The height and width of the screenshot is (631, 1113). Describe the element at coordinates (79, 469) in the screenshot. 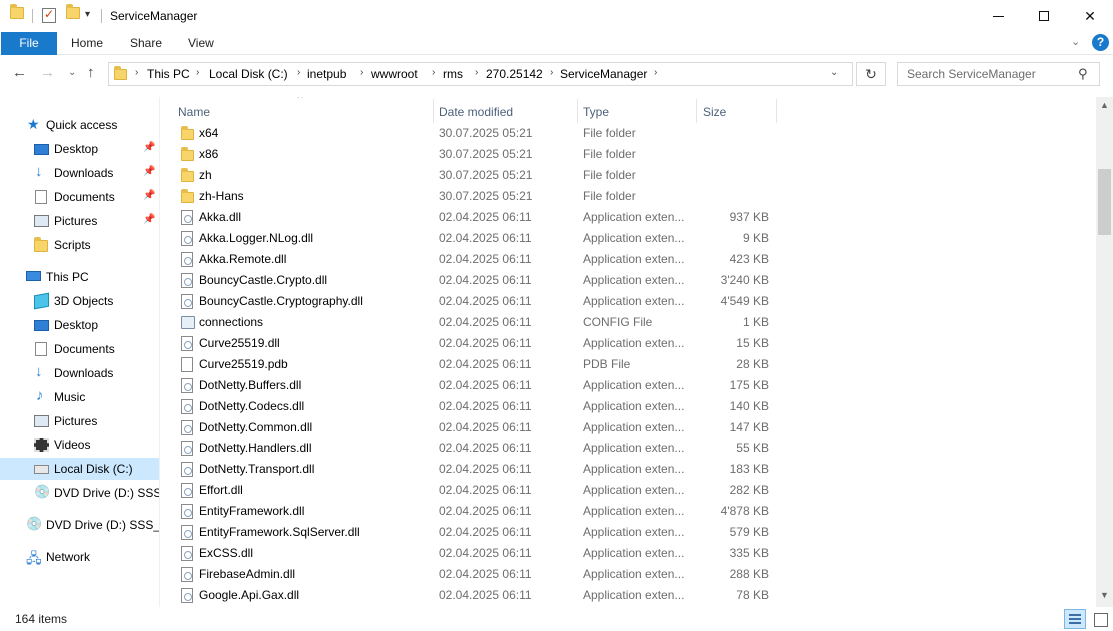

I see `nav-local-disk: Local Disk (C:)` at that location.